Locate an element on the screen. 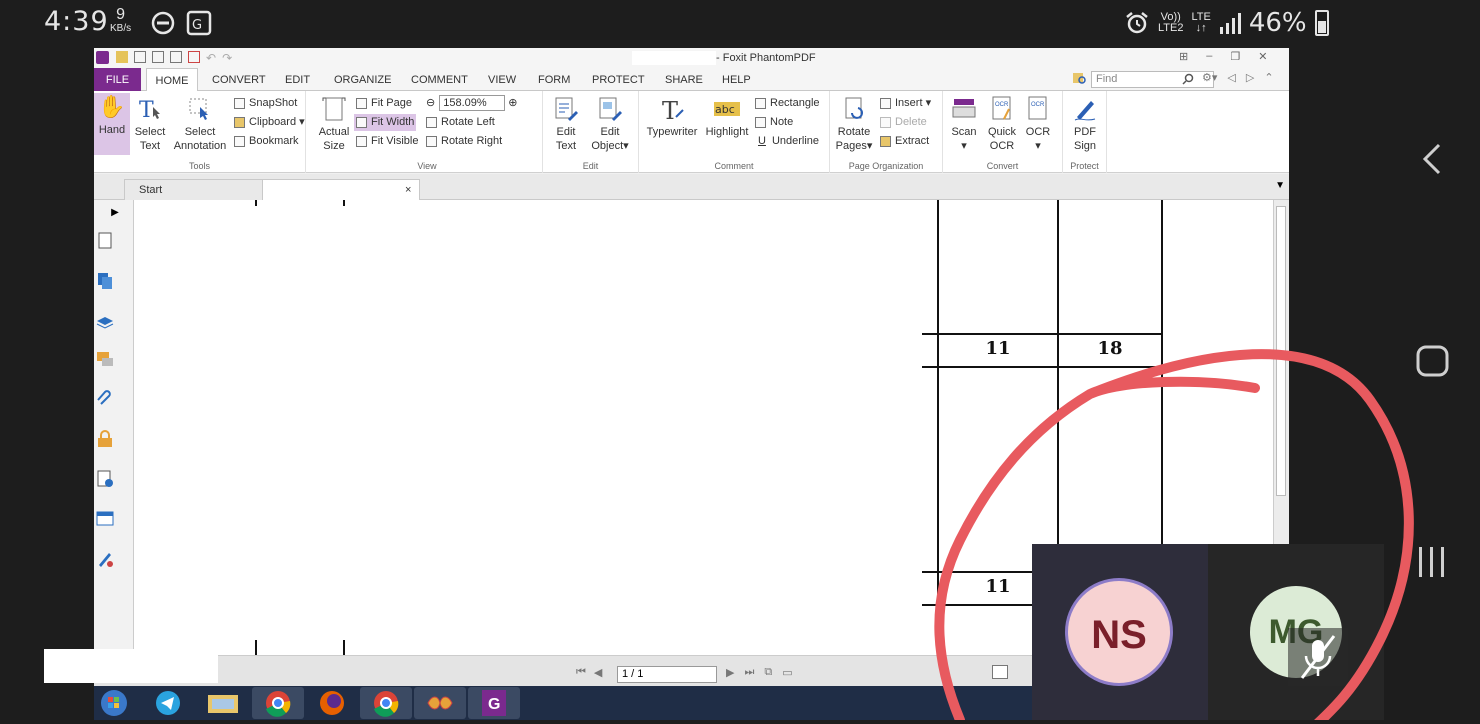 Image resolution: width=1480 pixels, height=724 pixels. layout-icon: ⊞ is located at coordinates (1183, 56).